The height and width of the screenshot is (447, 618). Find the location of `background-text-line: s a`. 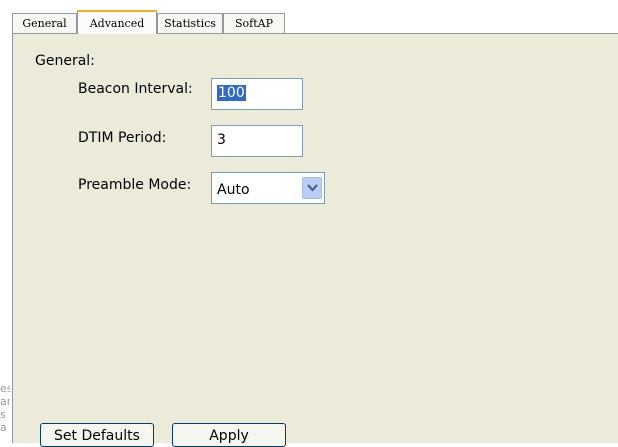

background-text-line: s a is located at coordinates (3, 421).